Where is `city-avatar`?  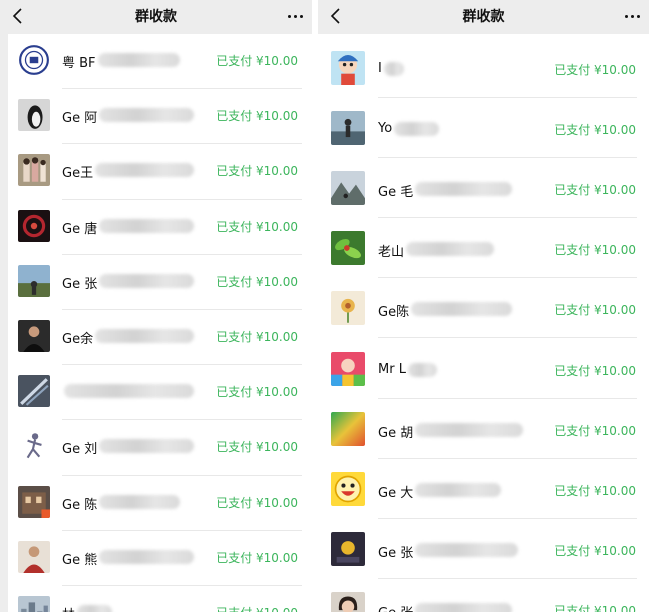 city-avatar is located at coordinates (34, 604).